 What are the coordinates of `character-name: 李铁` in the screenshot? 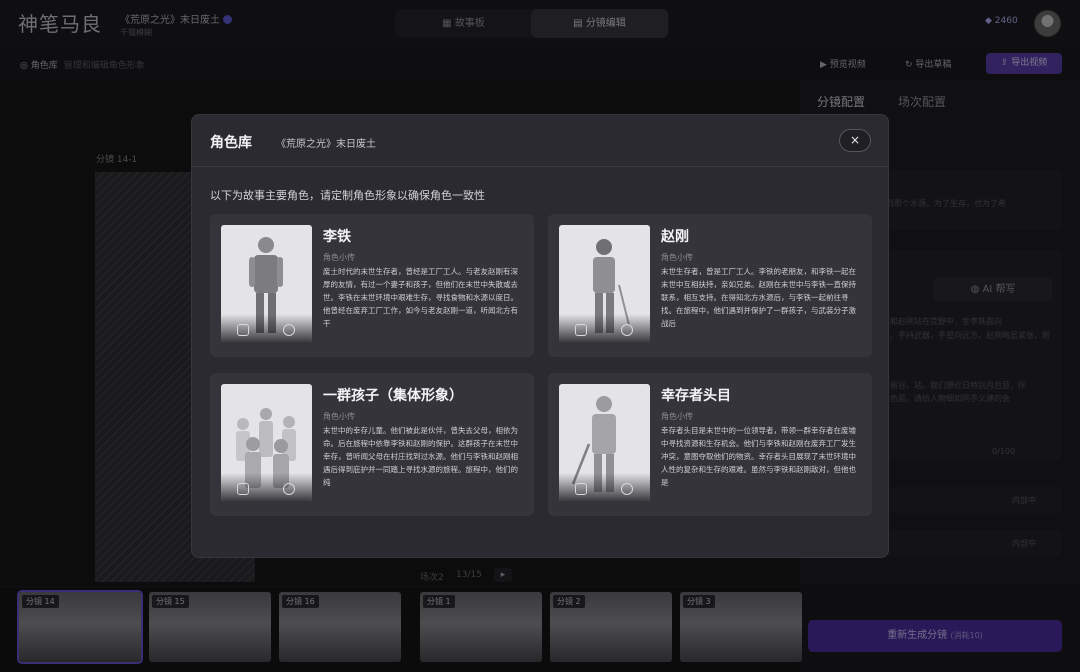 It's located at (337, 237).